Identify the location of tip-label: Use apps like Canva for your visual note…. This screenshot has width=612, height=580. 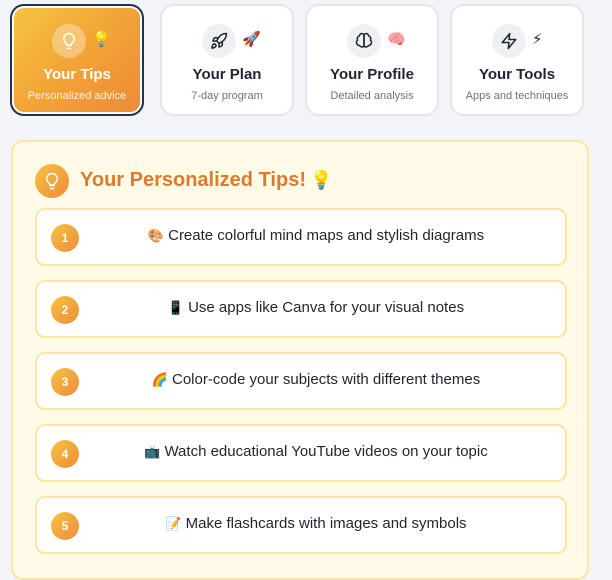
(326, 307).